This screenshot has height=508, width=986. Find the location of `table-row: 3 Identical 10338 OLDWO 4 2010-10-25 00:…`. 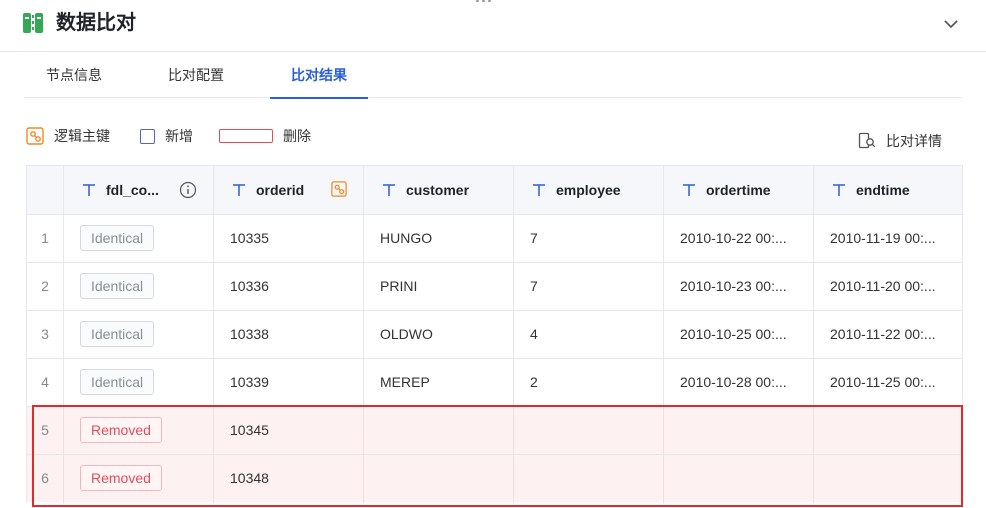

table-row: 3 Identical 10338 OLDWO 4 2010-10-25 00:… is located at coordinates (494, 334).